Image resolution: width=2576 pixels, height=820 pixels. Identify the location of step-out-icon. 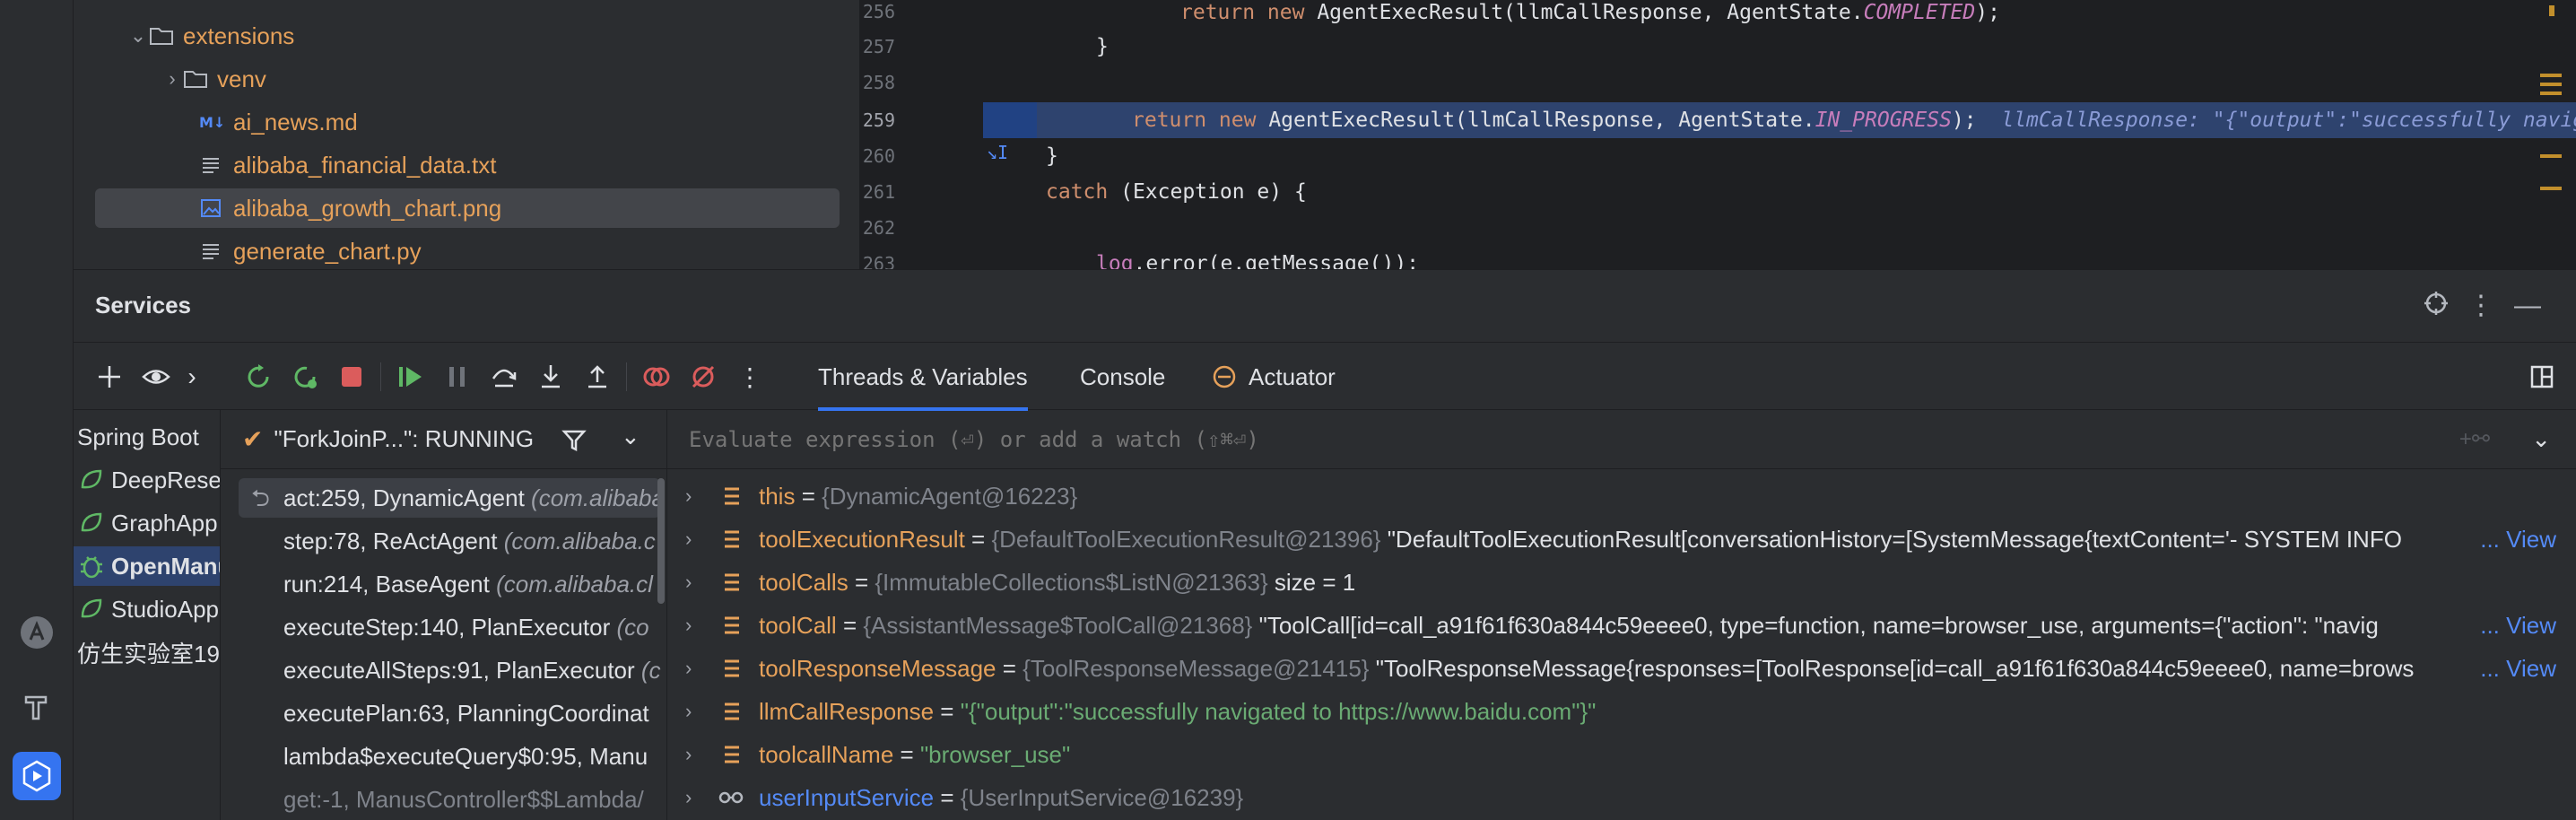
(597, 377).